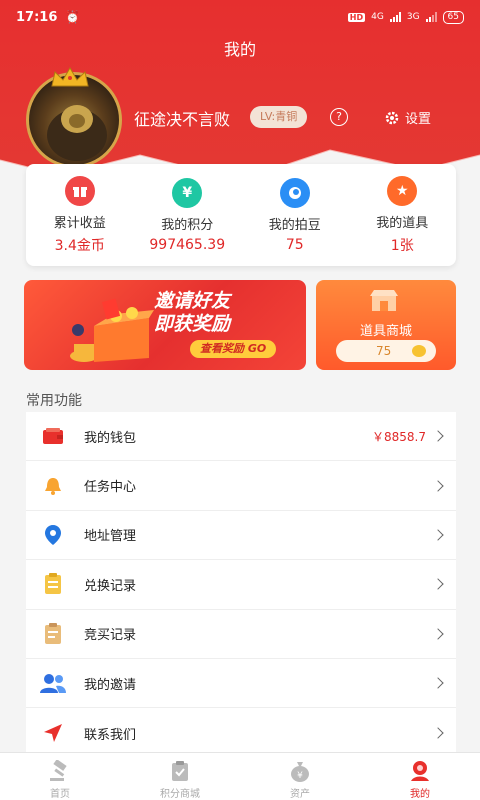 This screenshot has width=480, height=800. I want to click on nav-assets: ¥ 资产, so click(300, 776).